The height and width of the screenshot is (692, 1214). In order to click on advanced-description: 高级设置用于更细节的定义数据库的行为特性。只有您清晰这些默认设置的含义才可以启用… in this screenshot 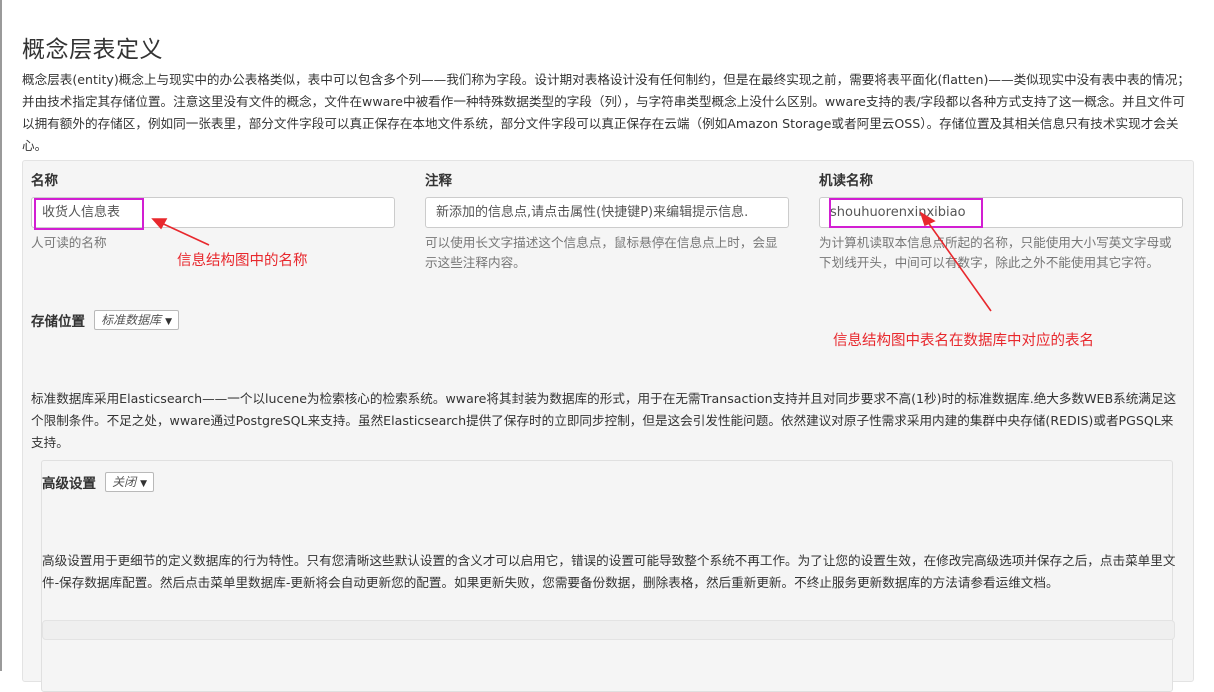, I will do `click(609, 571)`.